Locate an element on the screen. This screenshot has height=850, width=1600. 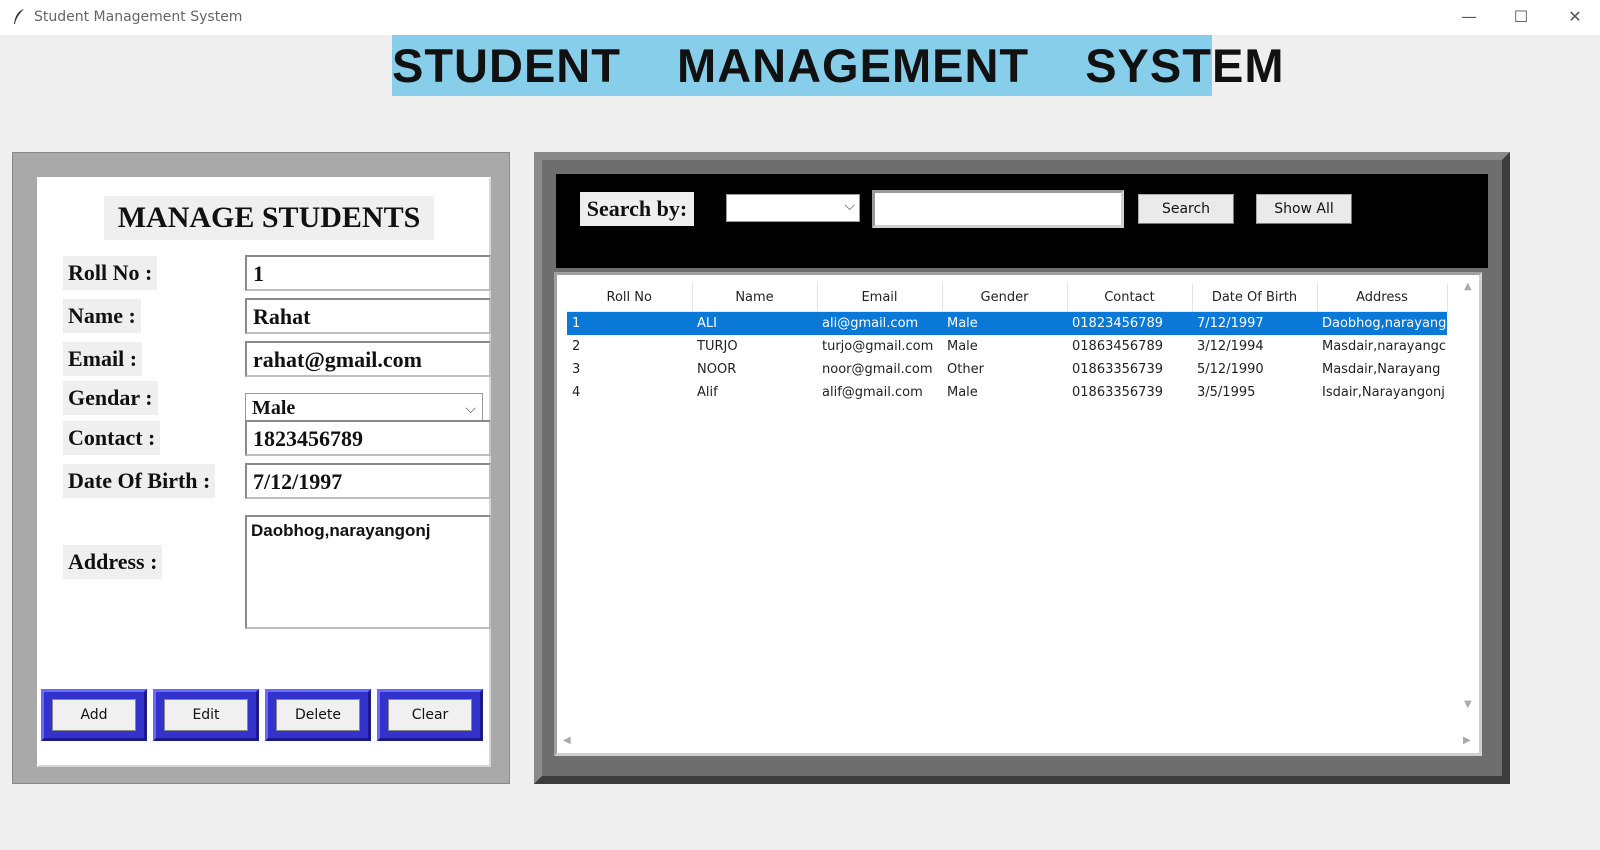
table-cell: Alif is located at coordinates (707, 392).